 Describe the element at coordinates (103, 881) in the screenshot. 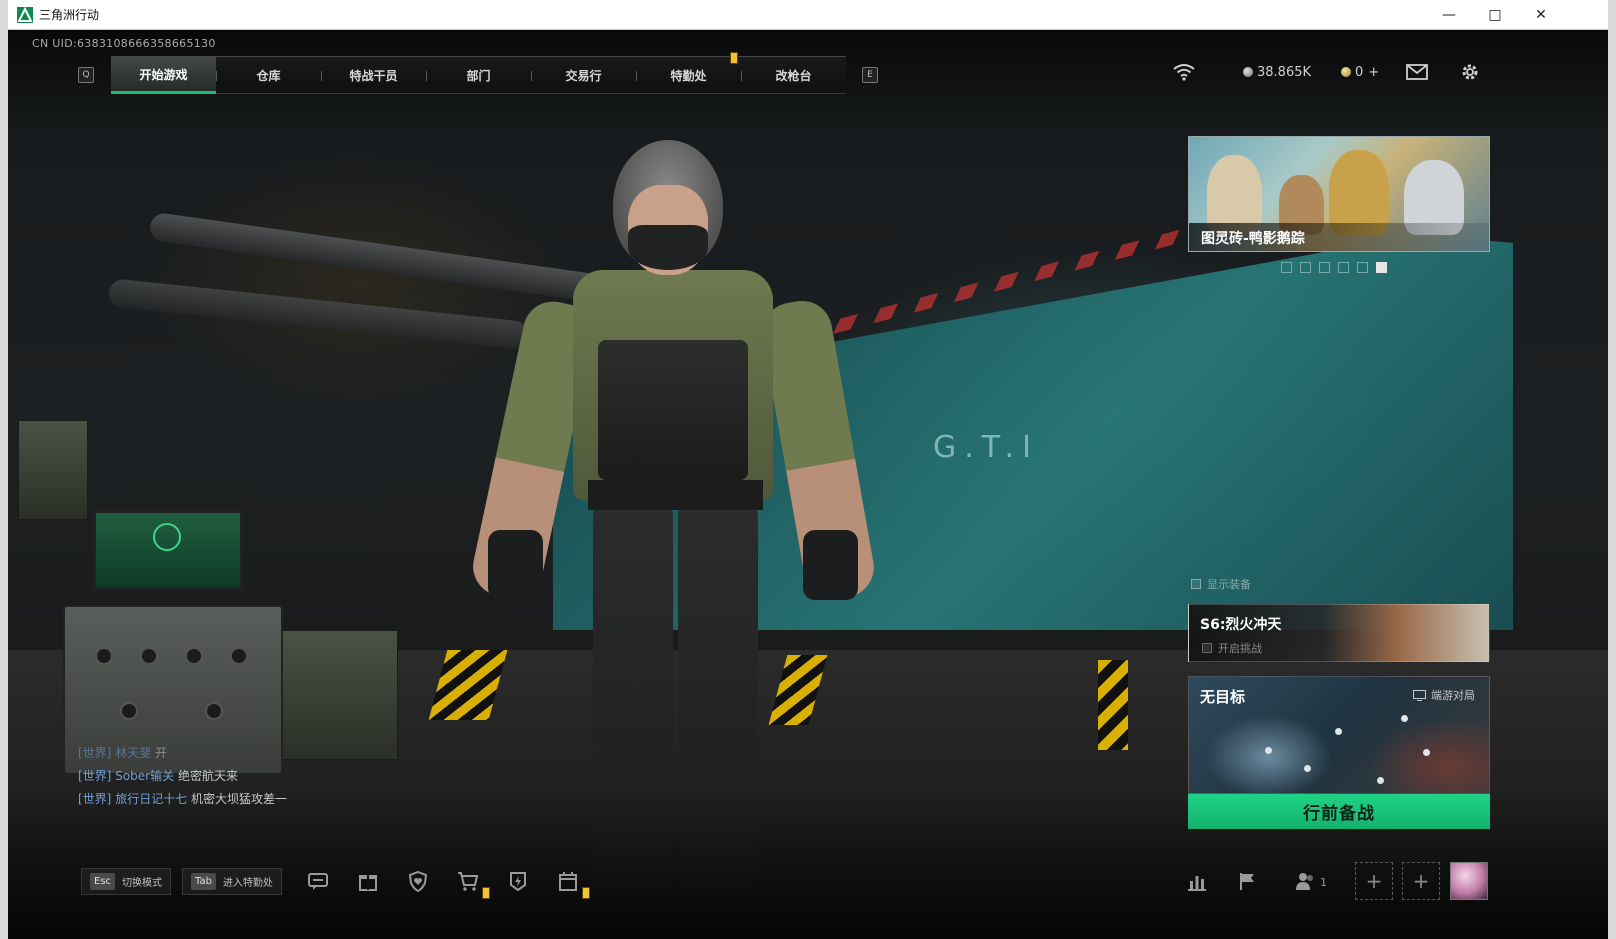

I see `esc-key: Esc` at that location.